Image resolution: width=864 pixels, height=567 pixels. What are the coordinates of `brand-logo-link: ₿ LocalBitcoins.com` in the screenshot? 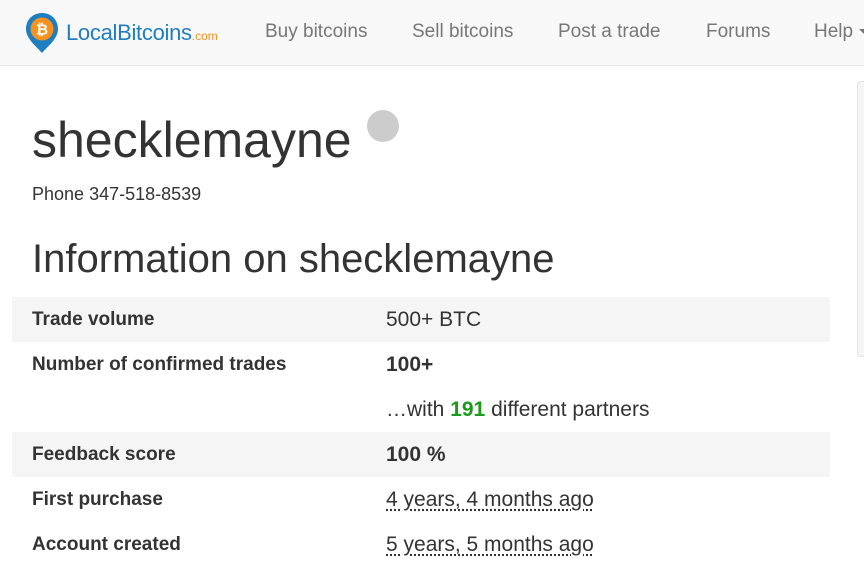 It's located at (121, 33).